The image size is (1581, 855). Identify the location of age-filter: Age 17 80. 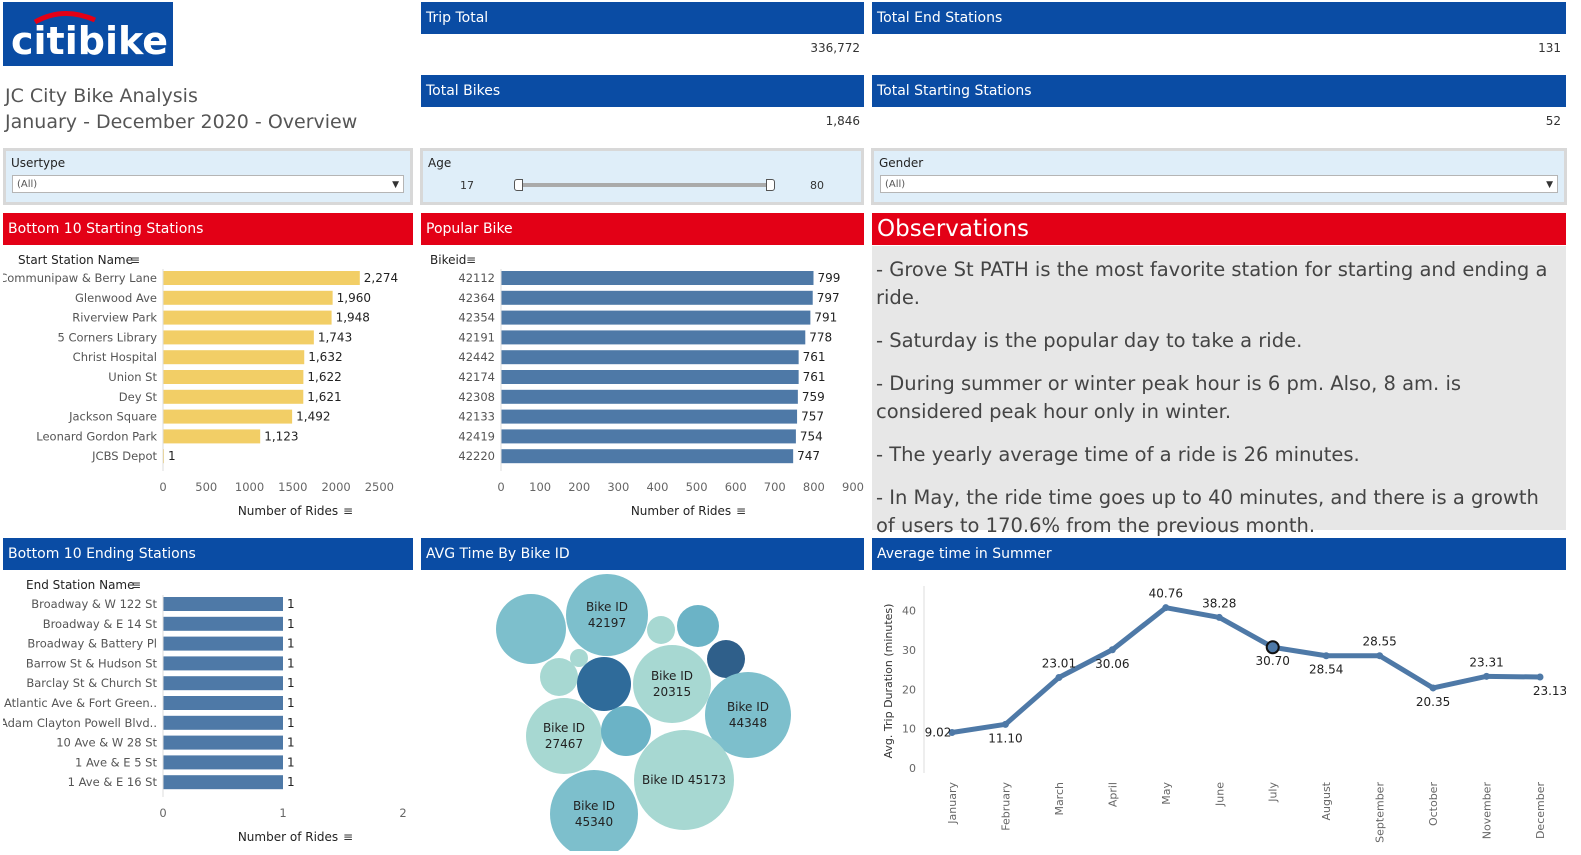
(642, 176).